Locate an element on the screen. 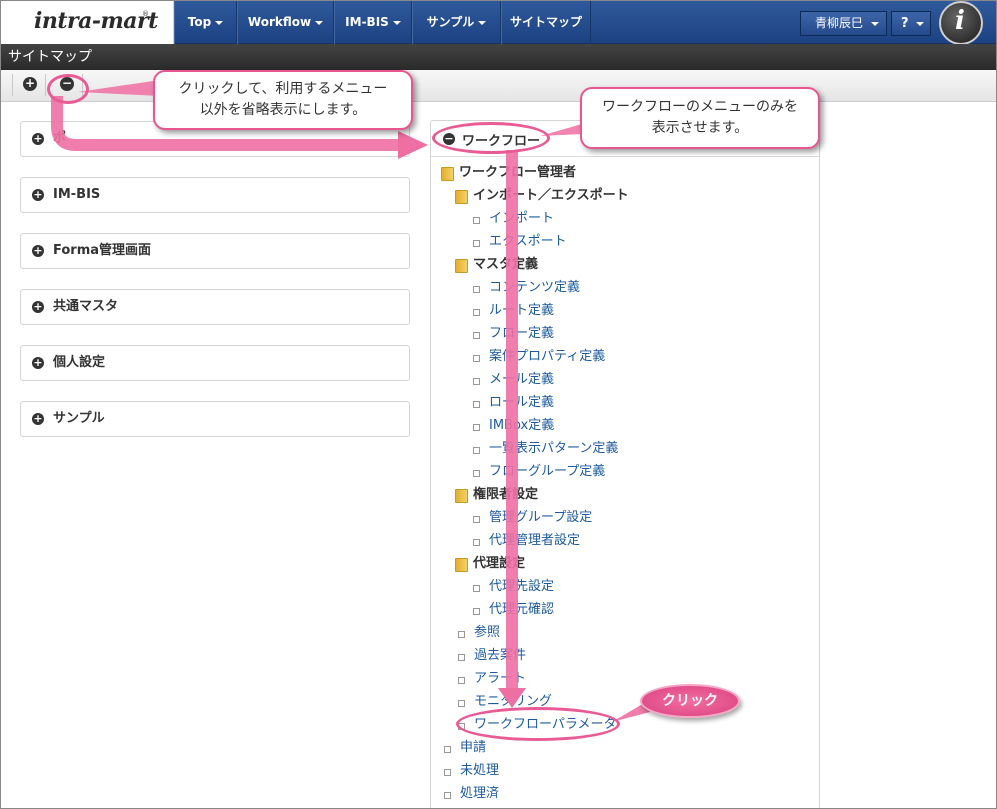 The image size is (997, 809). expand-all-button: + is located at coordinates (30, 84).